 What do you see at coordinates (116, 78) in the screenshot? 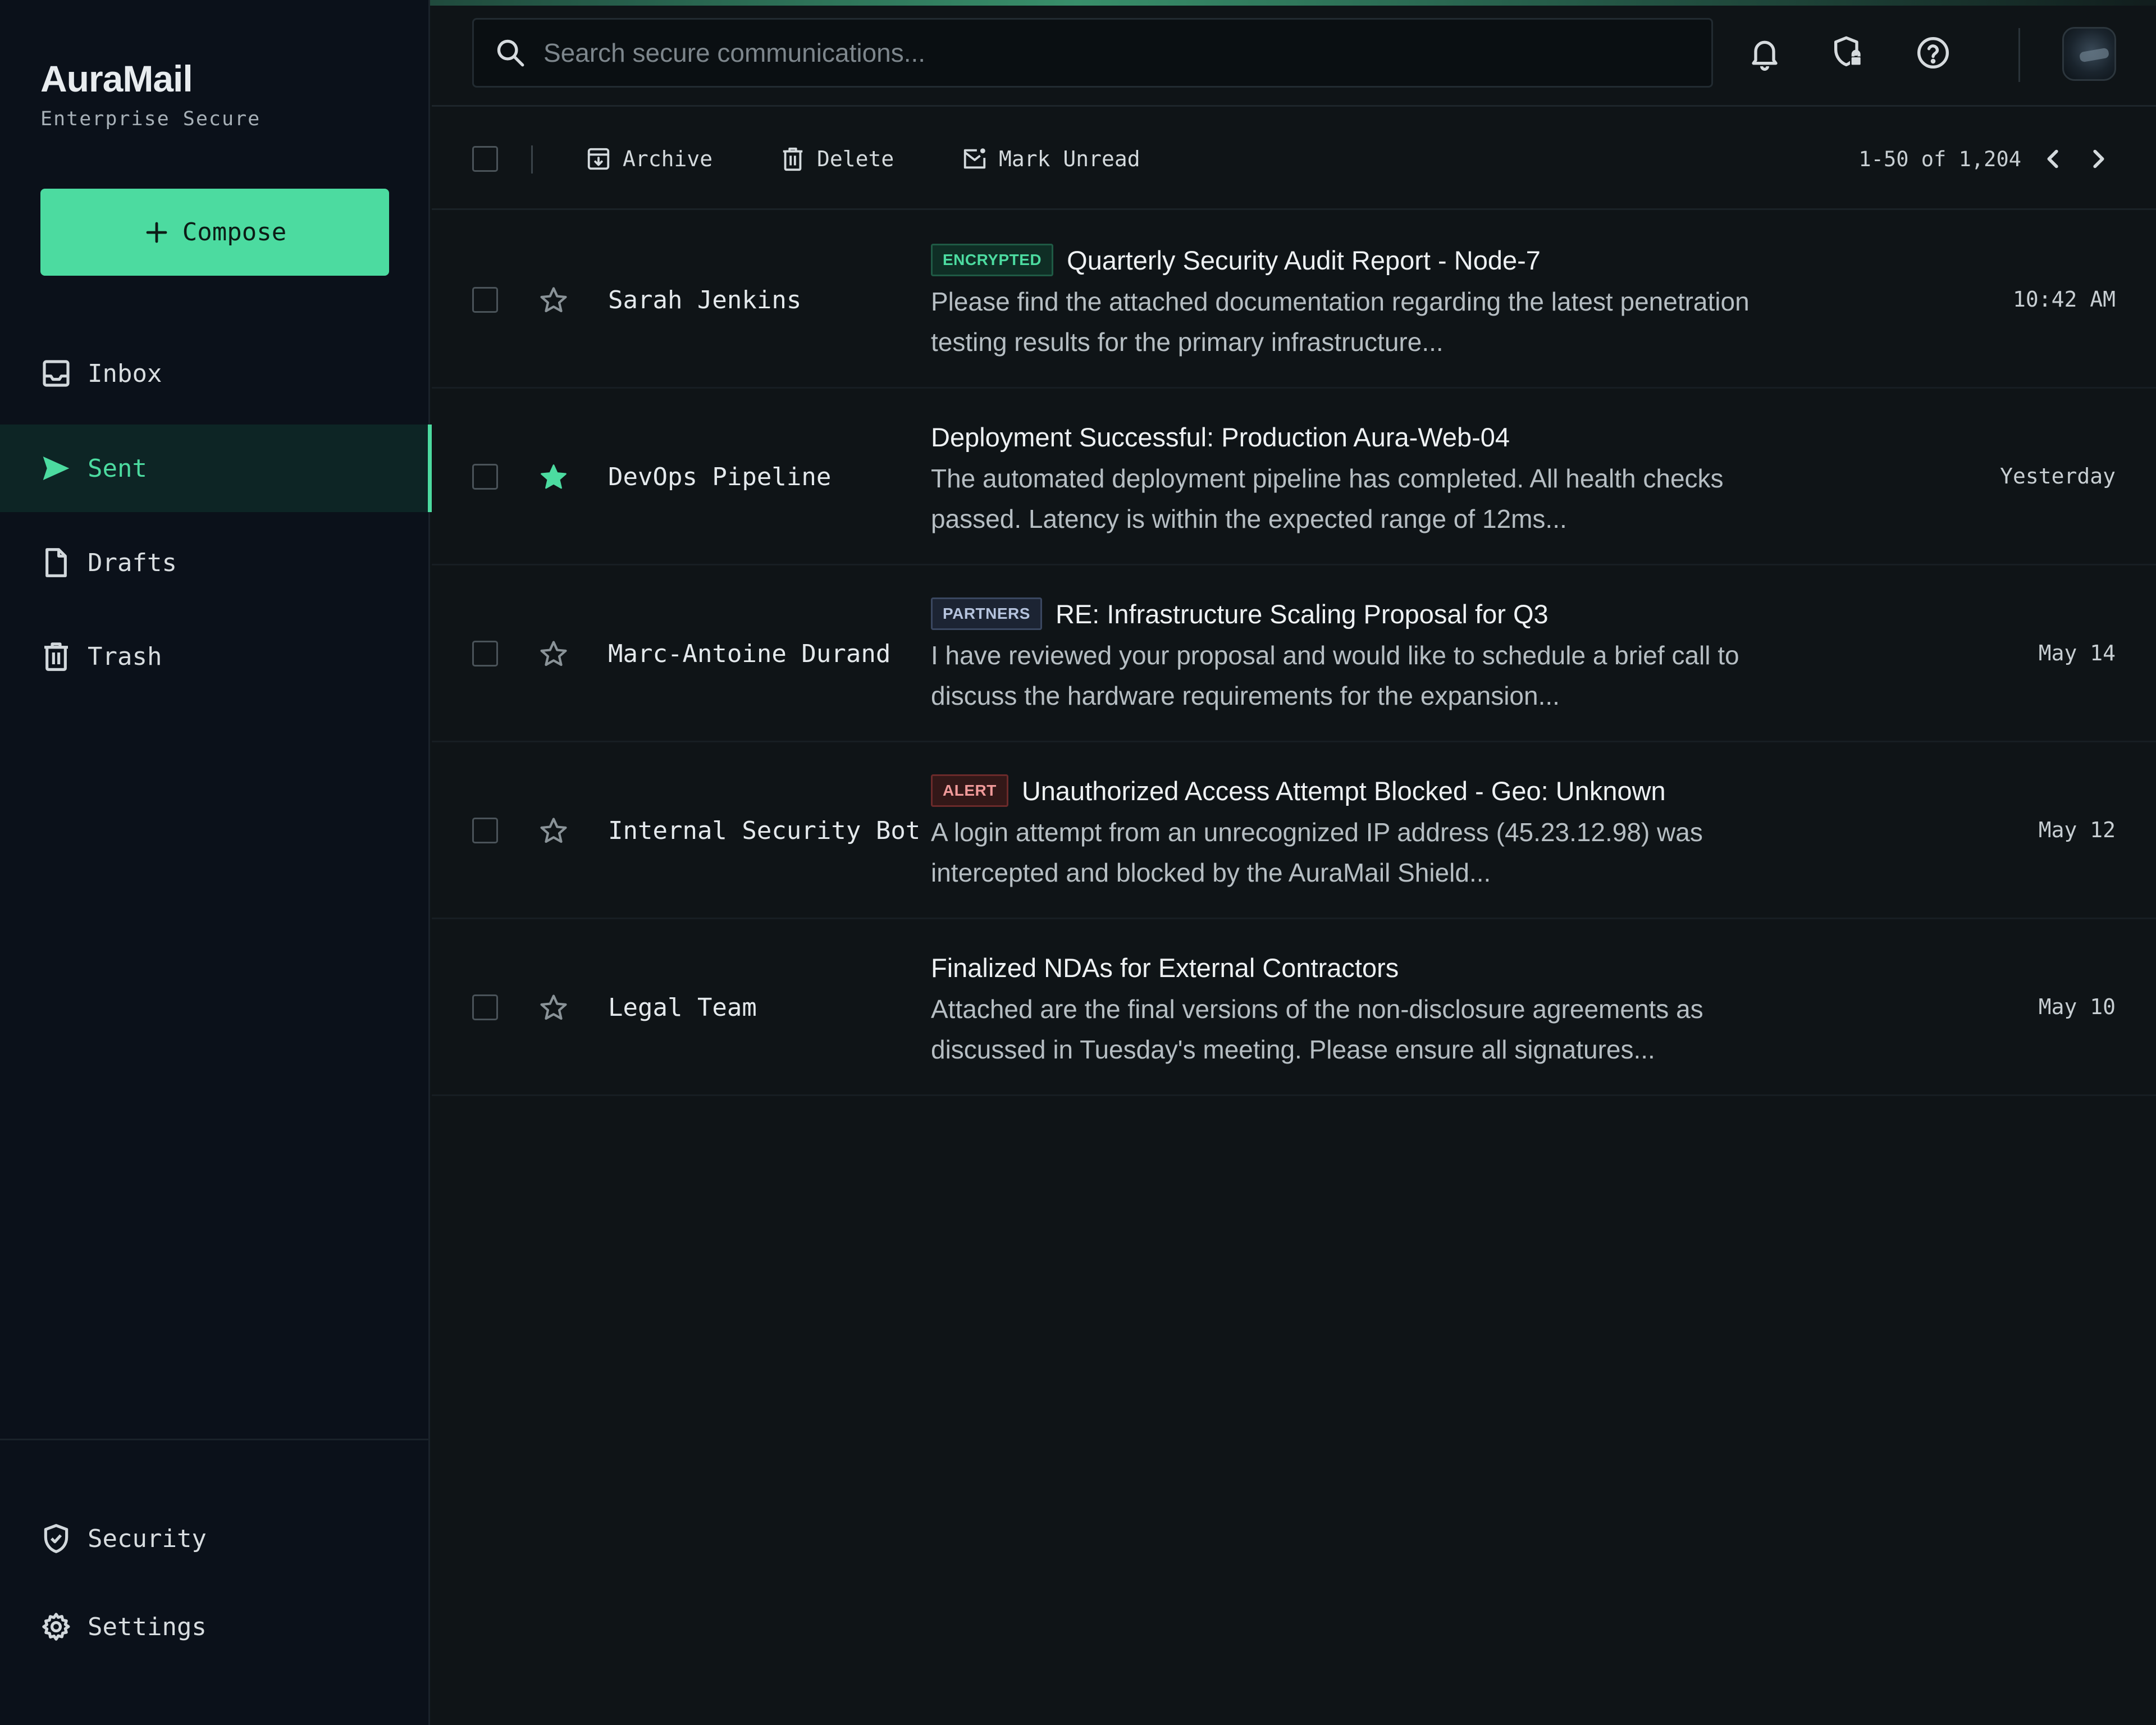
I see `app-name: AuraMail` at bounding box center [116, 78].